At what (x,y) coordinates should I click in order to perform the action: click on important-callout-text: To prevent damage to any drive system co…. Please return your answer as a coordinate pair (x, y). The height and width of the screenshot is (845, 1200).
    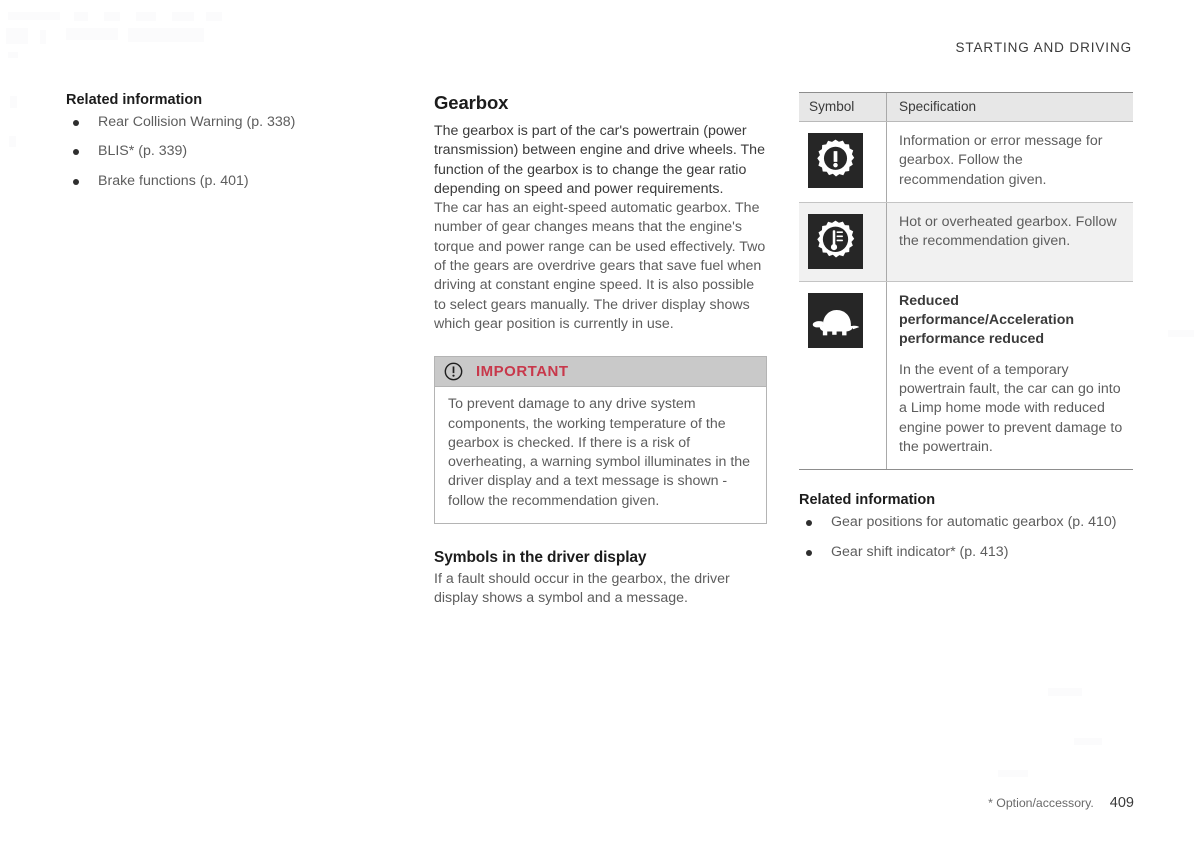
    Looking at the image, I should click on (599, 452).